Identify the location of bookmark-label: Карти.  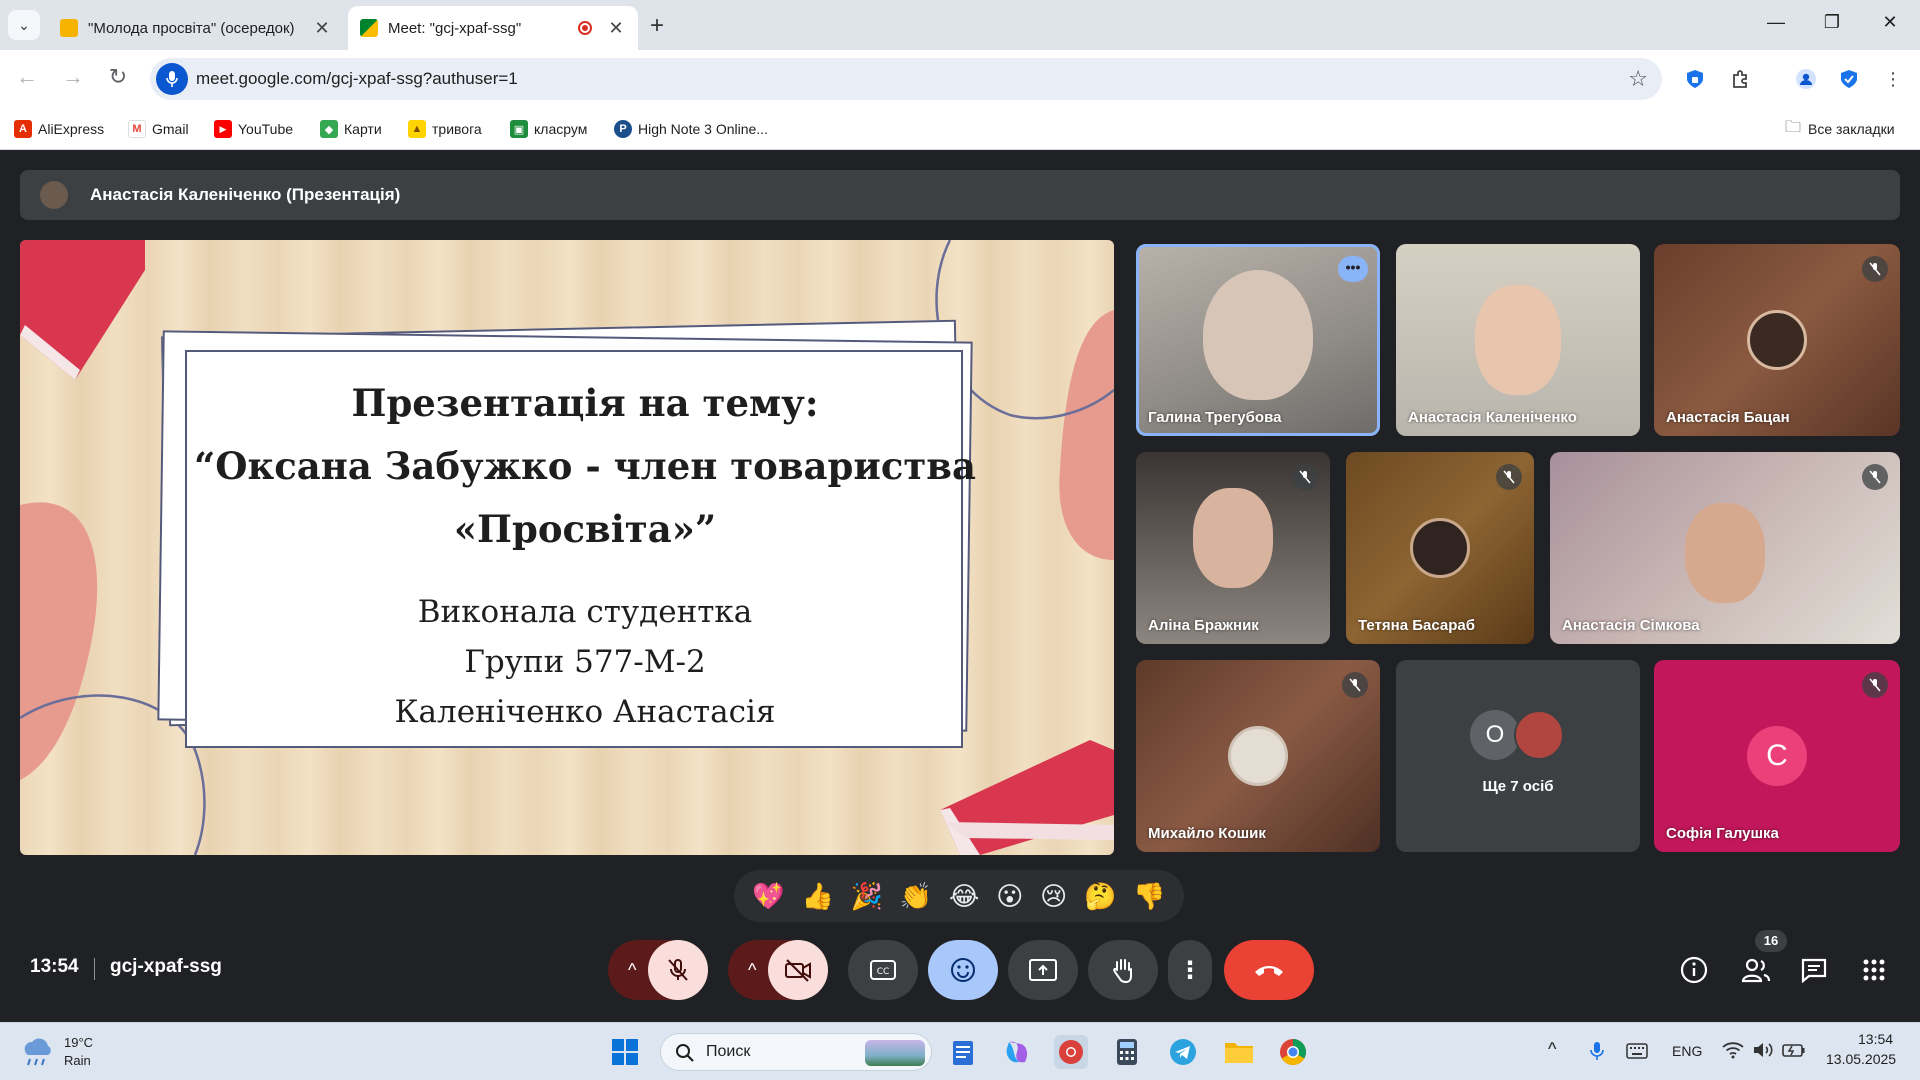
(363, 129).